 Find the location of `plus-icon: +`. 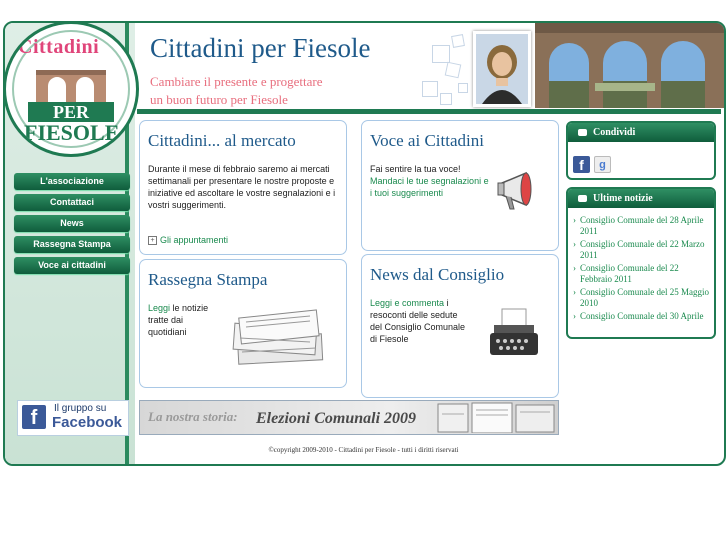

plus-icon: + is located at coordinates (152, 241).